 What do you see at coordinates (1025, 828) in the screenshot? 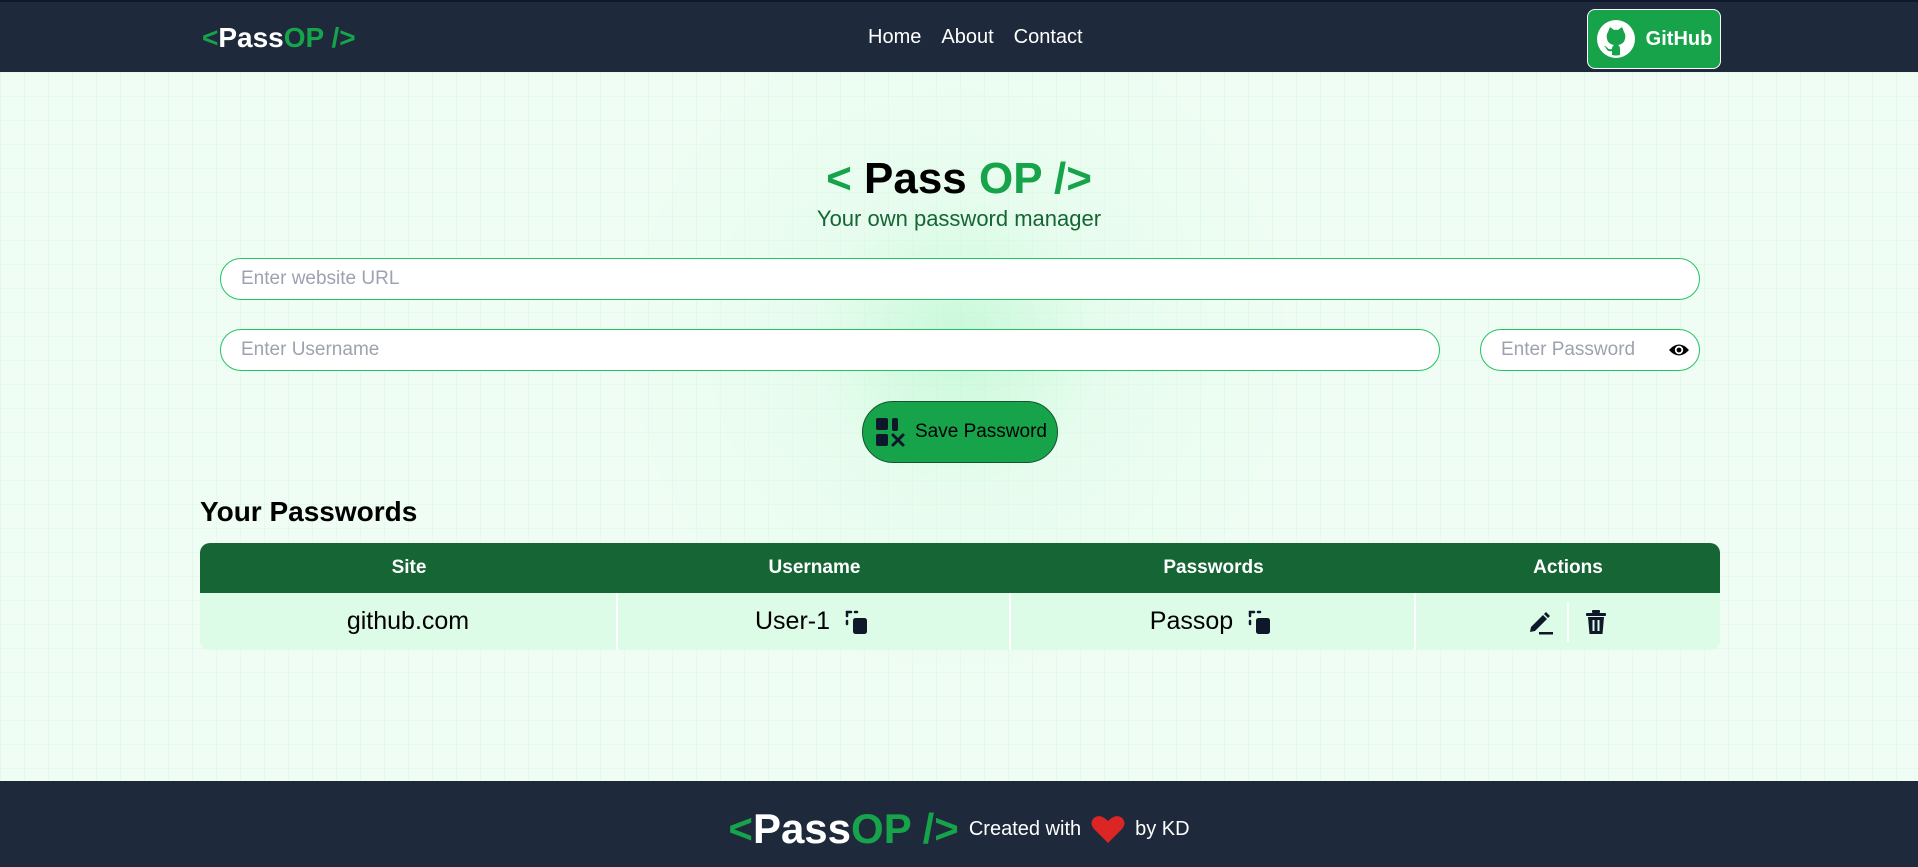
I see `footer-created-text: Created with` at bounding box center [1025, 828].